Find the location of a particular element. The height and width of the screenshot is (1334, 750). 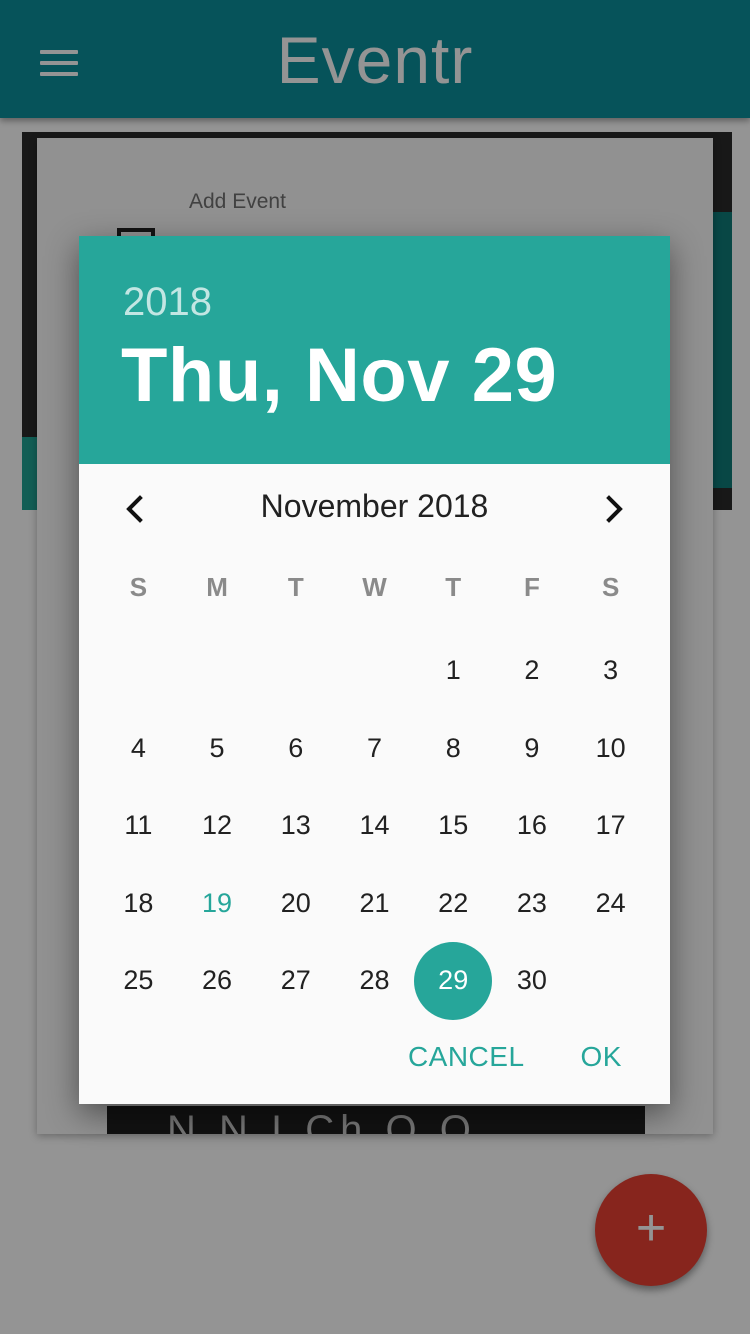

day-cell: 27 is located at coordinates (295, 981).